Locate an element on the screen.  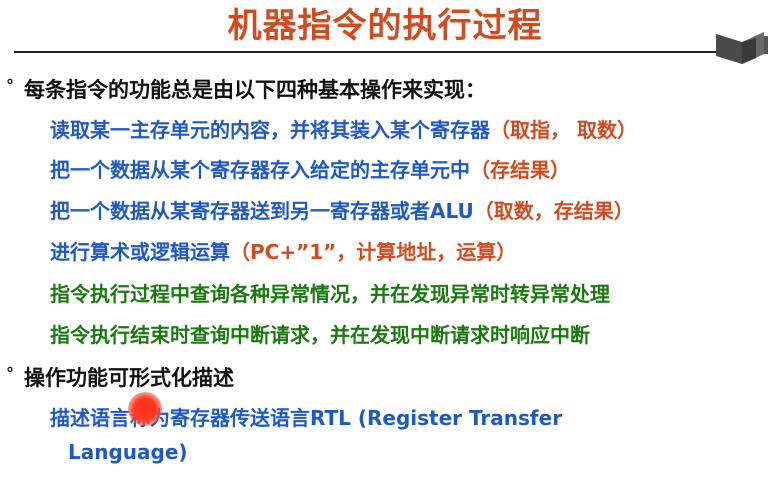
sub-item-3: 把一个数据从某寄存器送到另一寄存器或者ALU（取数，存结果） is located at coordinates (342, 211).